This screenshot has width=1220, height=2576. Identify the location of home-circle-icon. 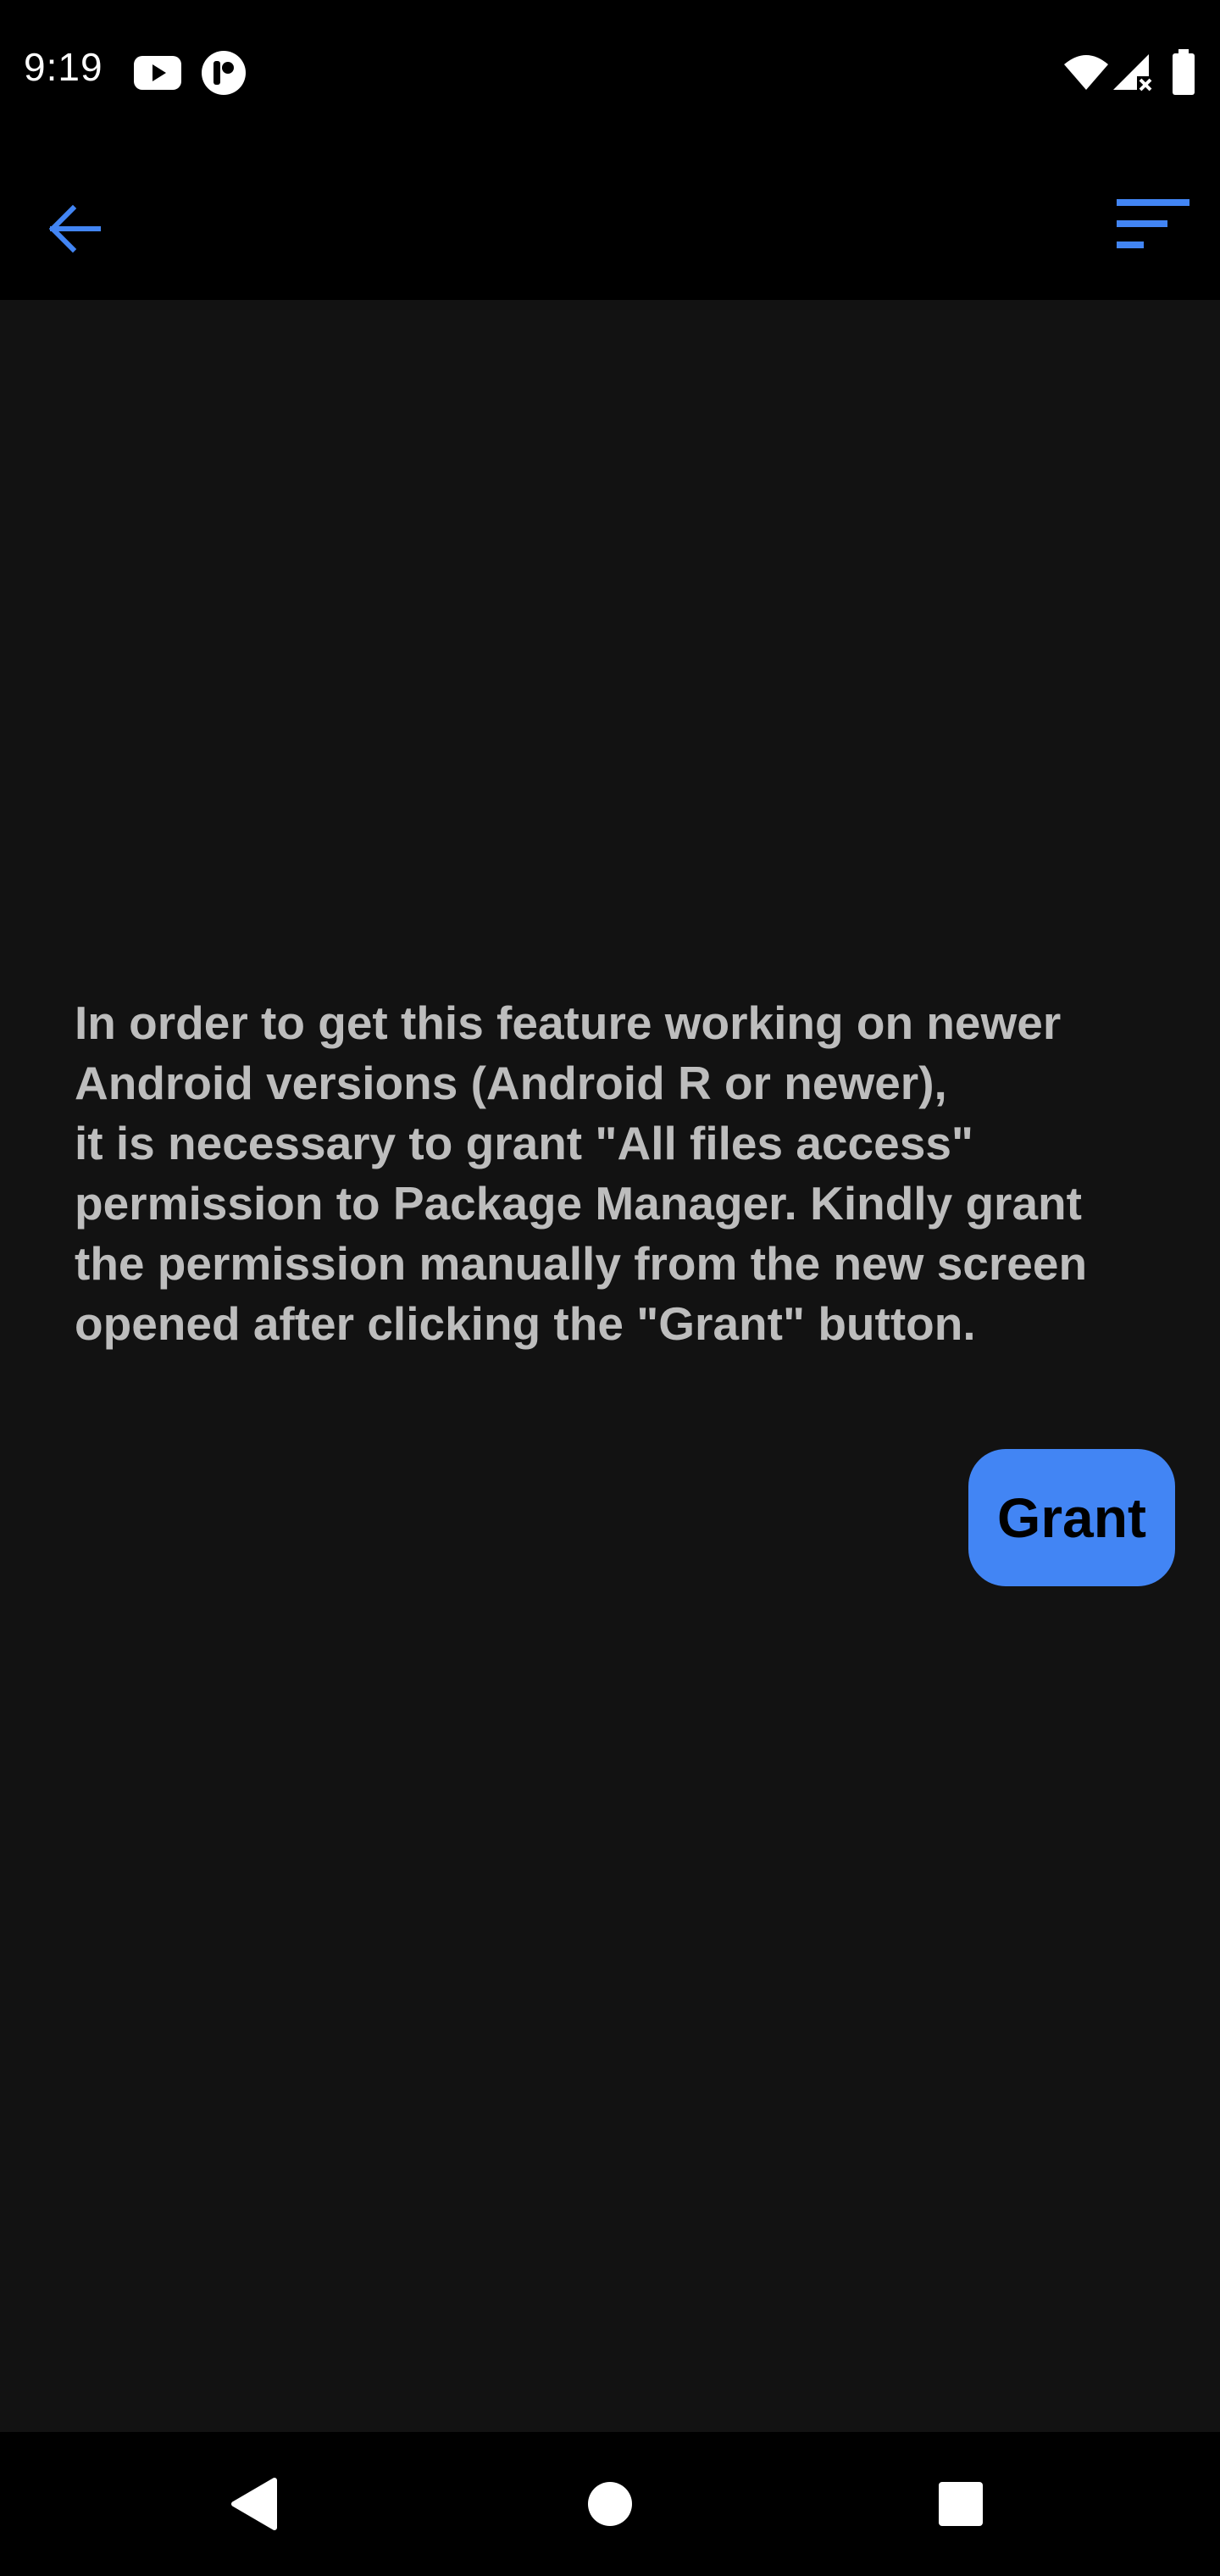
(610, 2504).